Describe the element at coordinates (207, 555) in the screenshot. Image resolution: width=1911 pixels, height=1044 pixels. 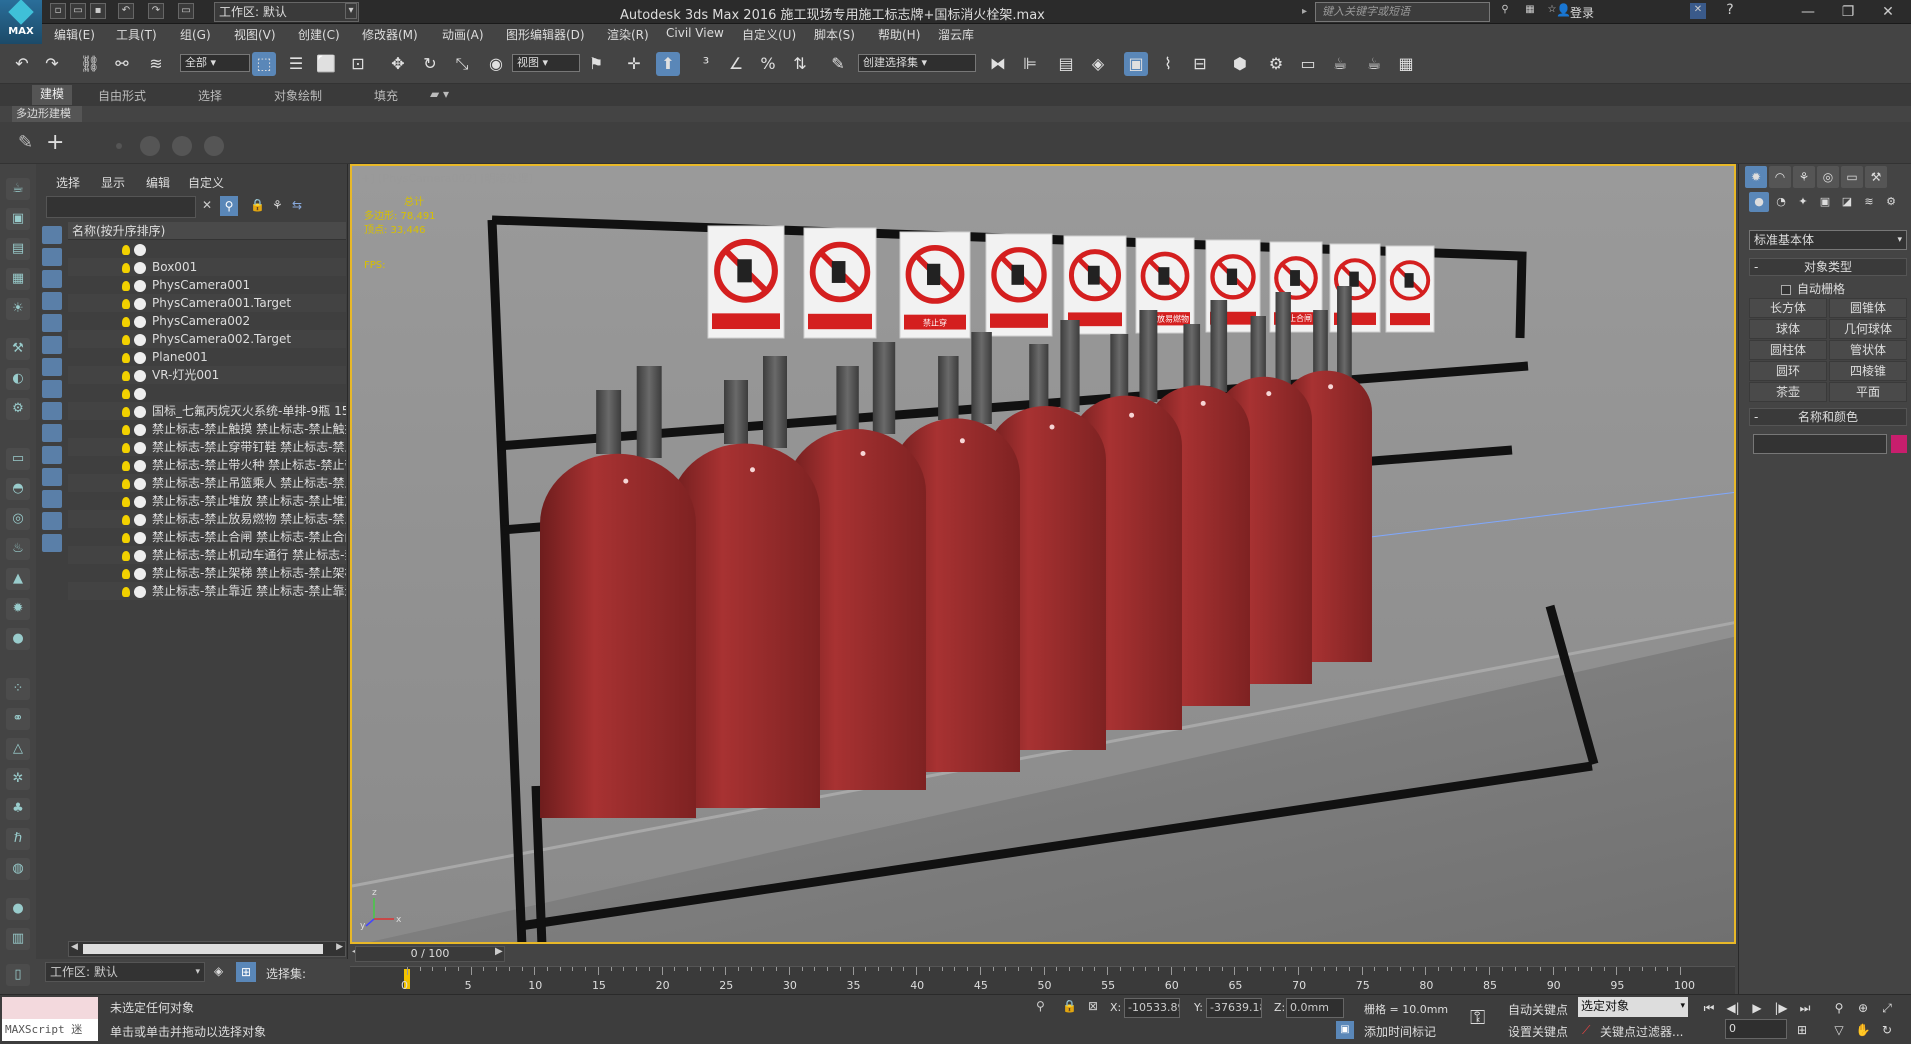
I see `explorer-row: 禁止标志-禁止机动车通行 禁止标志-禁止` at that location.